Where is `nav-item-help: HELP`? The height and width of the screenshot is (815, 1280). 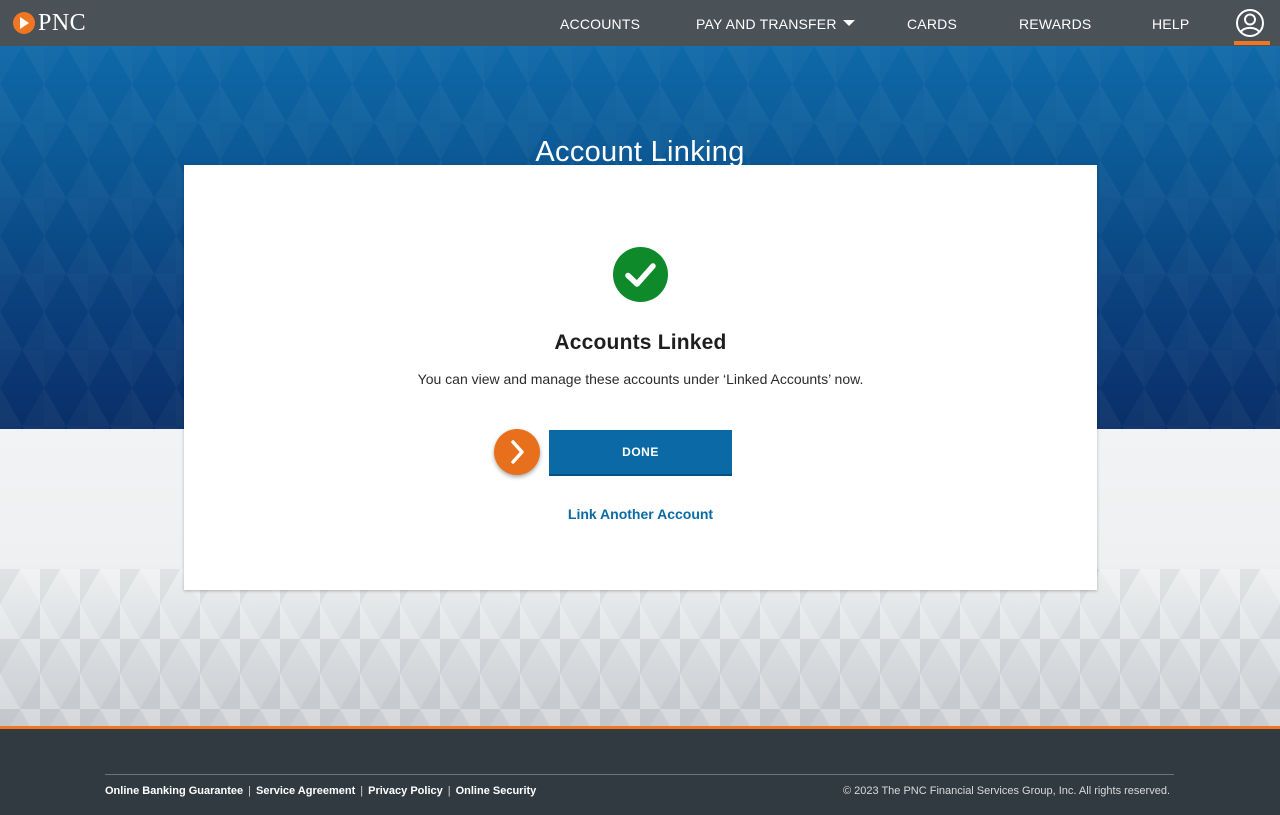 nav-item-help: HELP is located at coordinates (1170, 23).